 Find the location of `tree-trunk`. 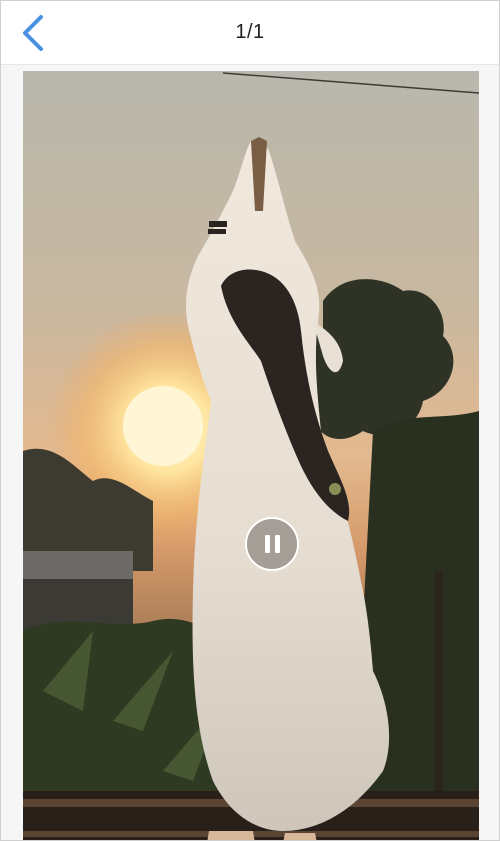

tree-trunk is located at coordinates (439, 691).